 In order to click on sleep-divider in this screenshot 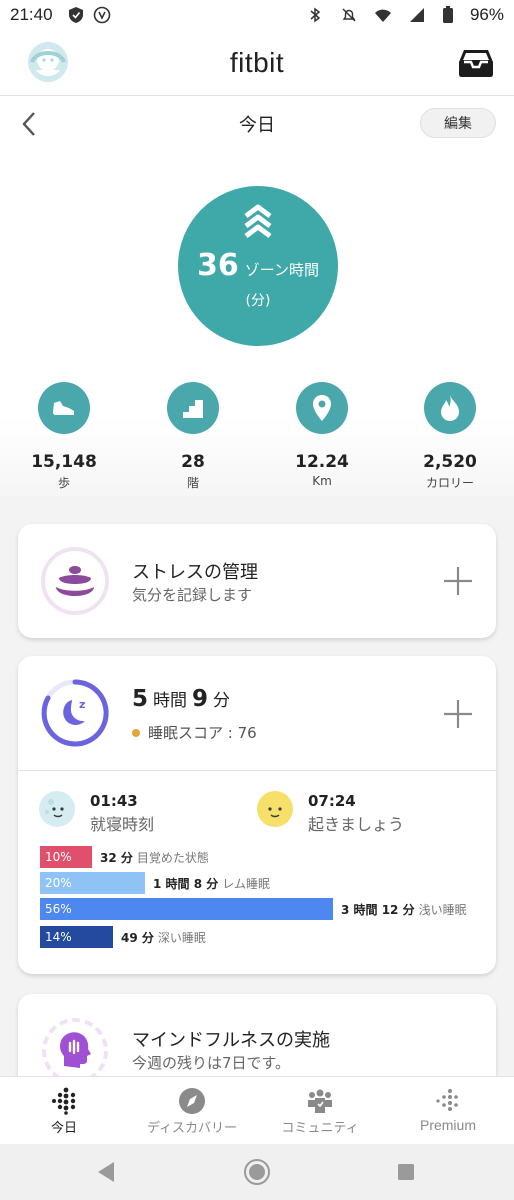, I will do `click(257, 770)`.